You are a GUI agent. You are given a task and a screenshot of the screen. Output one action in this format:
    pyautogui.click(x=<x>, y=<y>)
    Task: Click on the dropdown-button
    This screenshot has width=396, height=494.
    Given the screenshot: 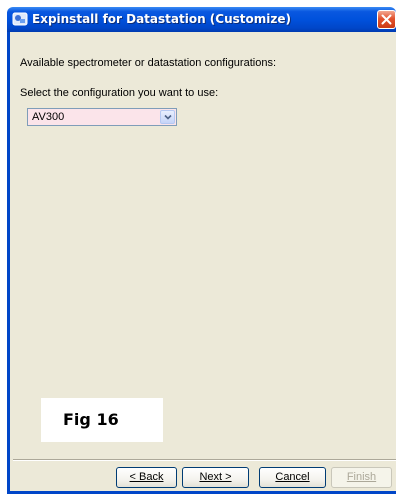 What is the action you would take?
    pyautogui.click(x=167, y=117)
    